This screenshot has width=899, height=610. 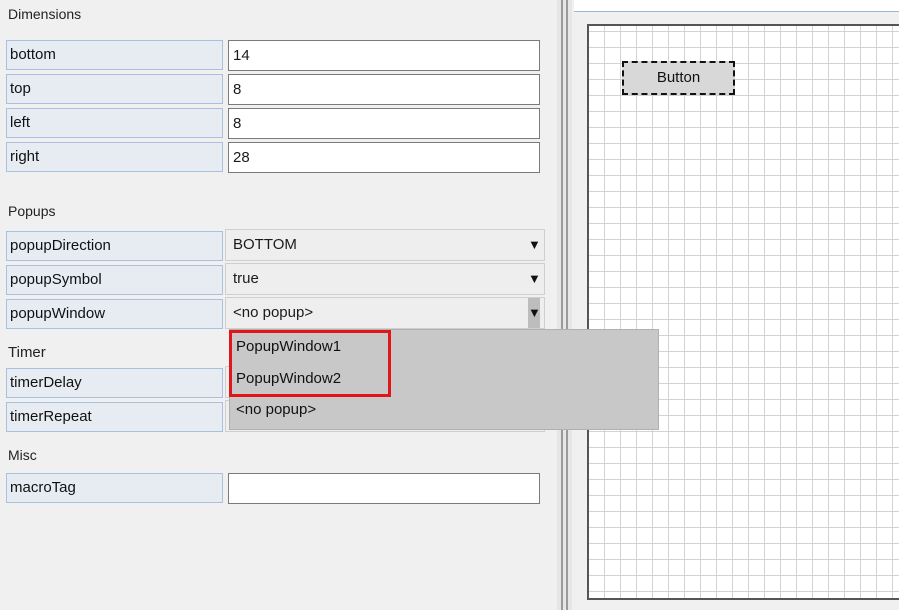 What do you see at coordinates (114, 417) in the screenshot?
I see `property-label-timer-repeat: timerRepeat` at bounding box center [114, 417].